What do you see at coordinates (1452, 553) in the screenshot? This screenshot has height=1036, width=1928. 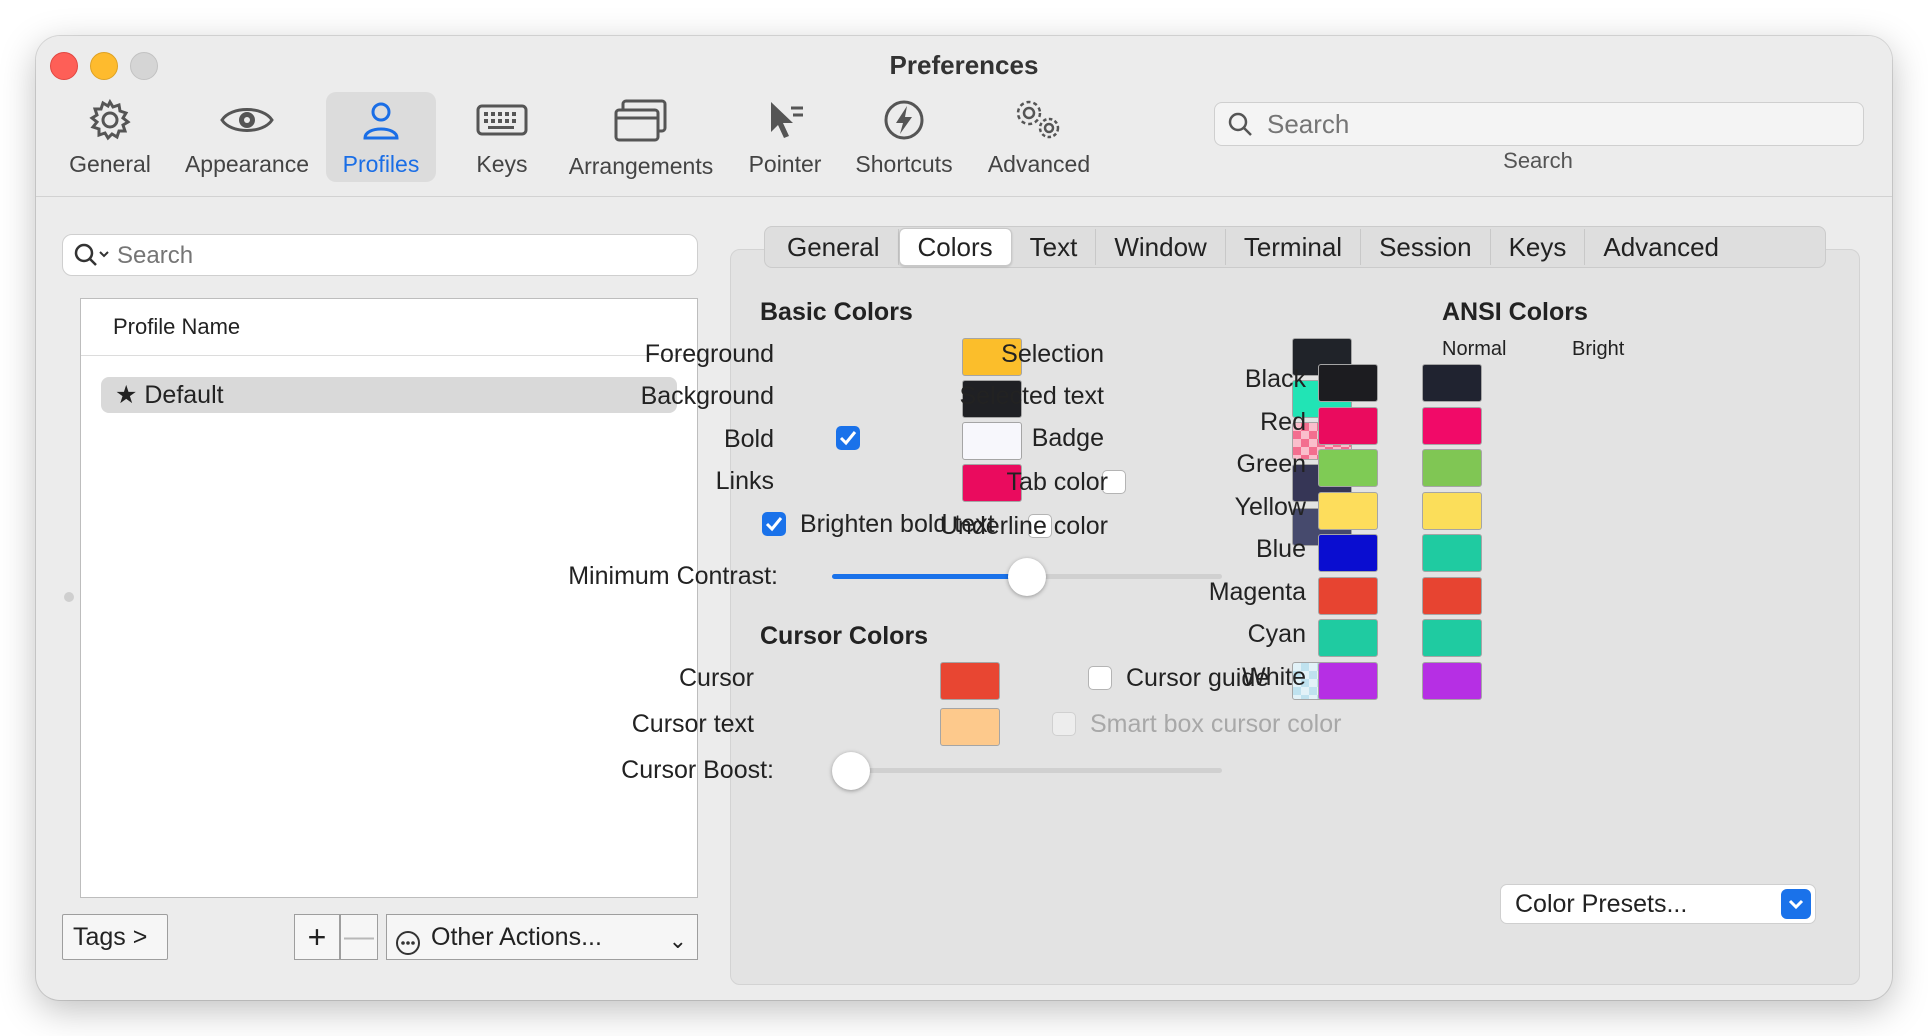 I see `ansi-blue-bright-well` at bounding box center [1452, 553].